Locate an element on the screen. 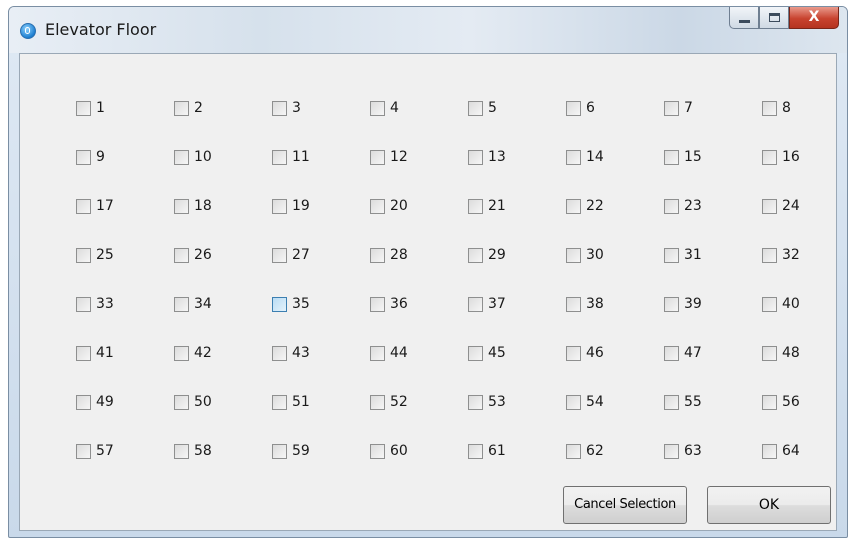  floor-checkbox-3: 3 is located at coordinates (321, 122).